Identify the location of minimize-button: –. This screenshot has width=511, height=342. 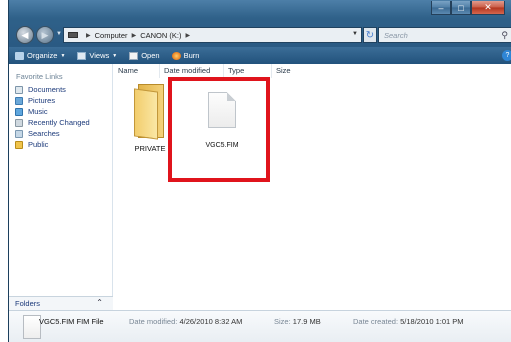
(441, 8).